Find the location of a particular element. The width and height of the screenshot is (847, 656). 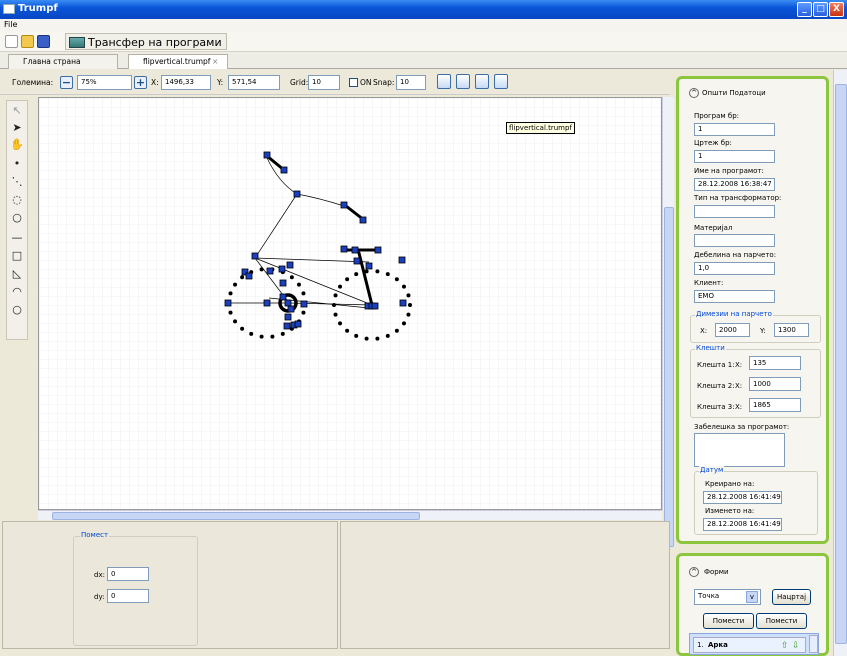

dim-y-field: 1300 is located at coordinates (791, 330).